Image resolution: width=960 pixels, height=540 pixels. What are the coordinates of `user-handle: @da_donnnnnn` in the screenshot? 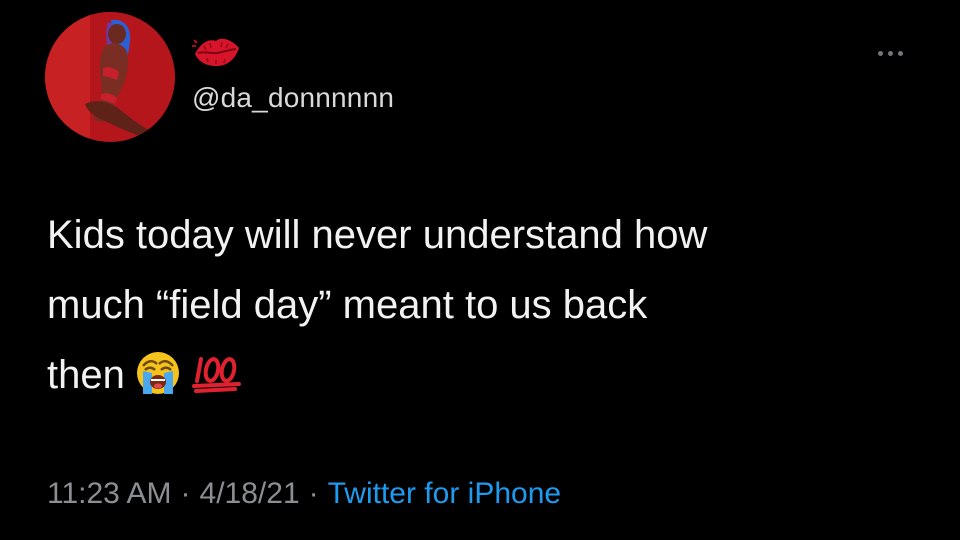 It's located at (293, 98).